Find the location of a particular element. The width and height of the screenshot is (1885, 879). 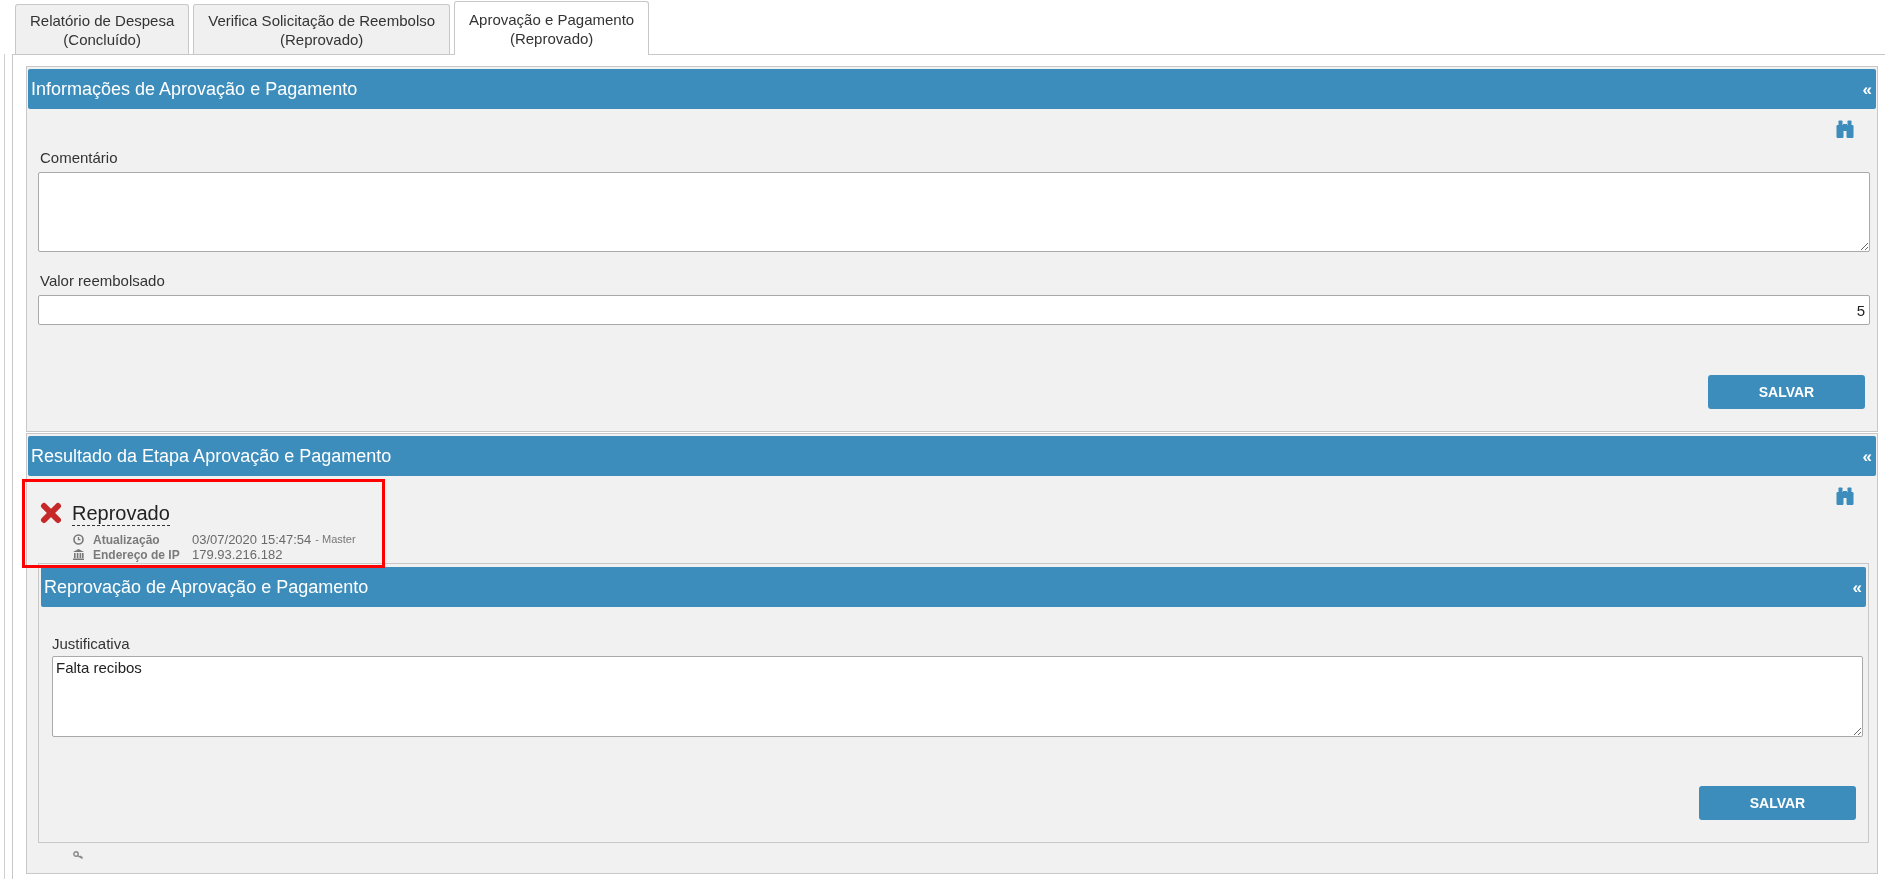

field-label: Comentário is located at coordinates (79, 158).